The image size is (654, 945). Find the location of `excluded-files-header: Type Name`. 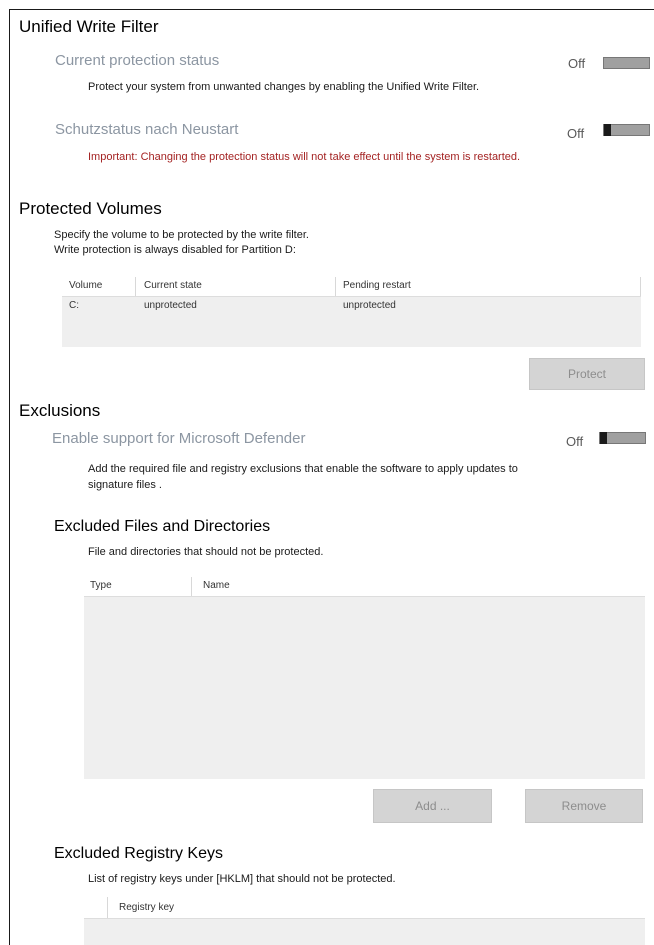

excluded-files-header: Type Name is located at coordinates (364, 587).